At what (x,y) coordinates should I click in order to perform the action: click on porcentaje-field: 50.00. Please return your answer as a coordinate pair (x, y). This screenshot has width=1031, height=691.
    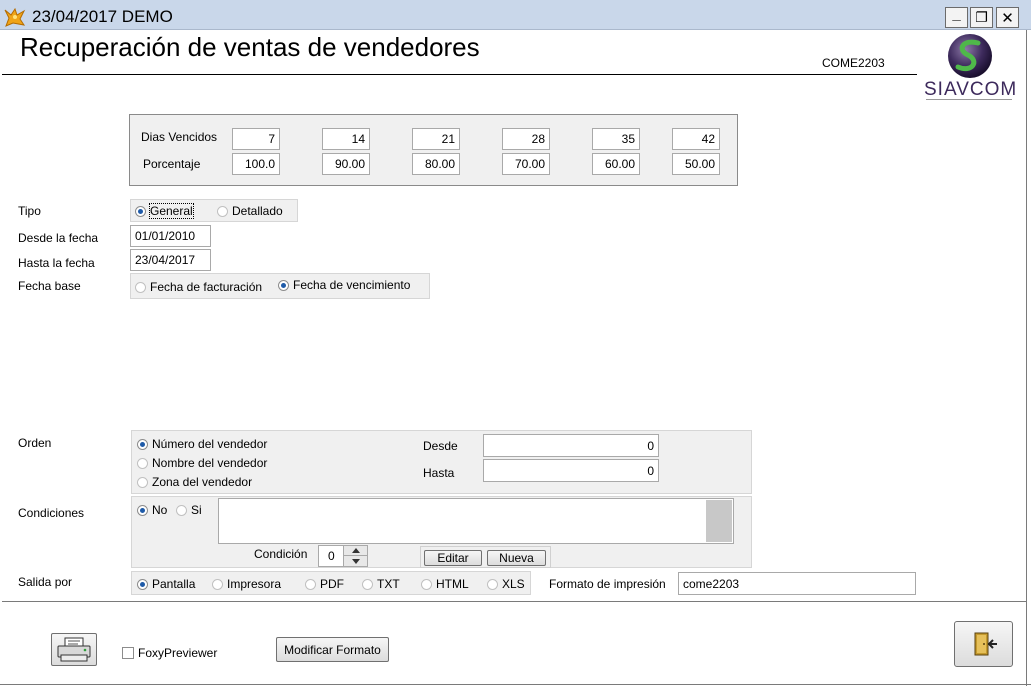
    Looking at the image, I should click on (696, 164).